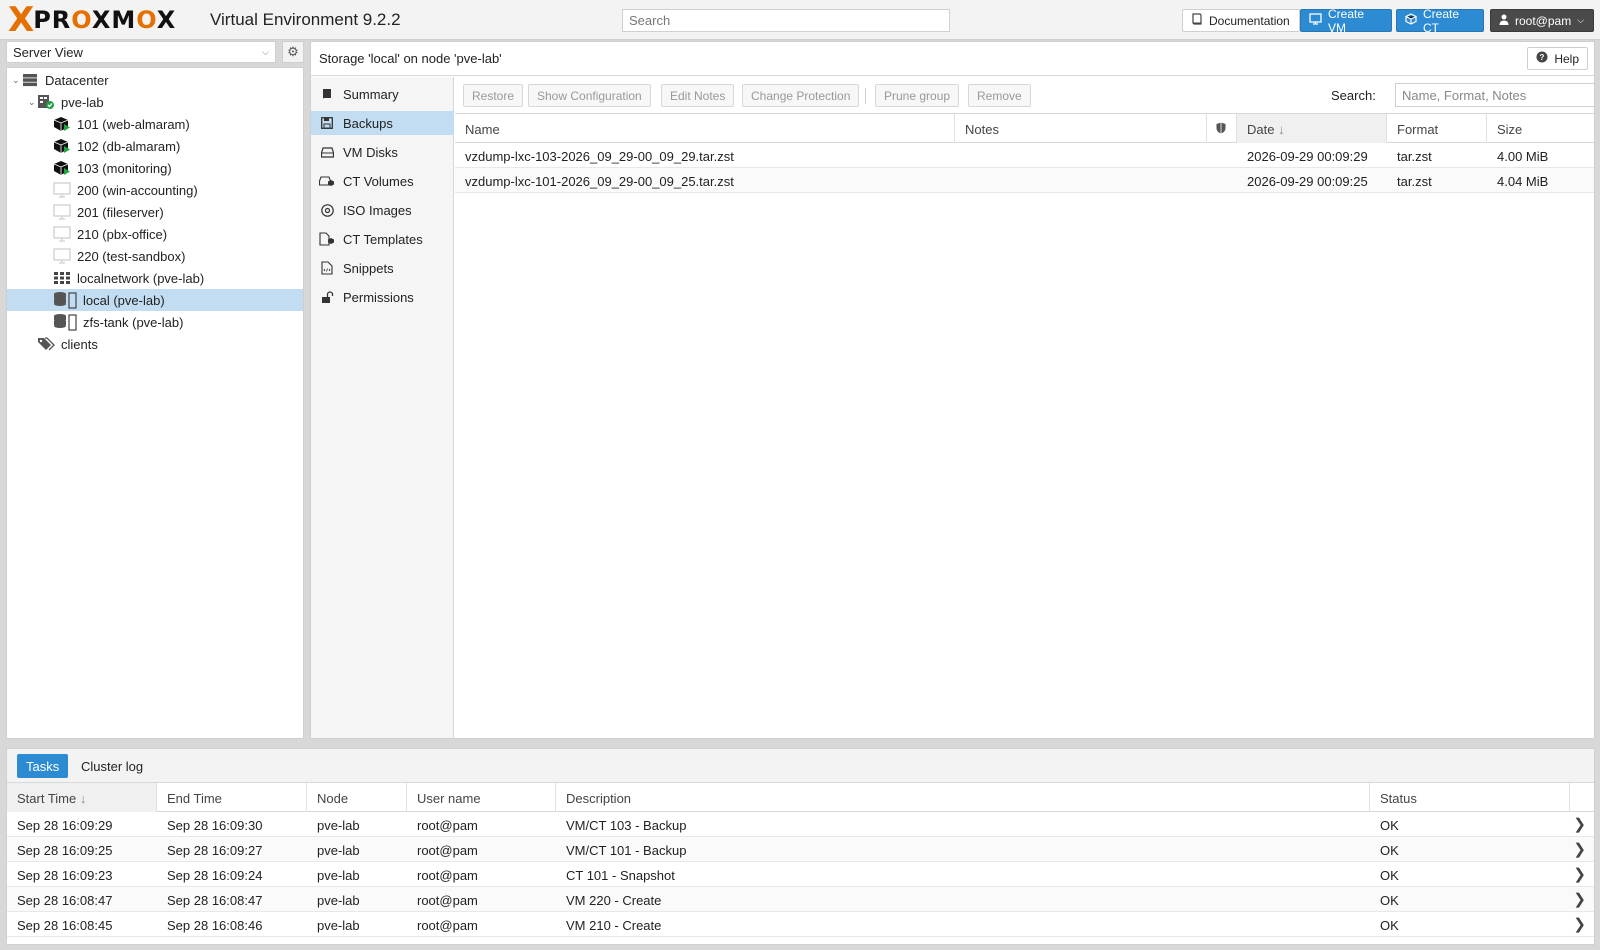 This screenshot has height=950, width=1600. I want to click on column-header-description: Description, so click(963, 797).